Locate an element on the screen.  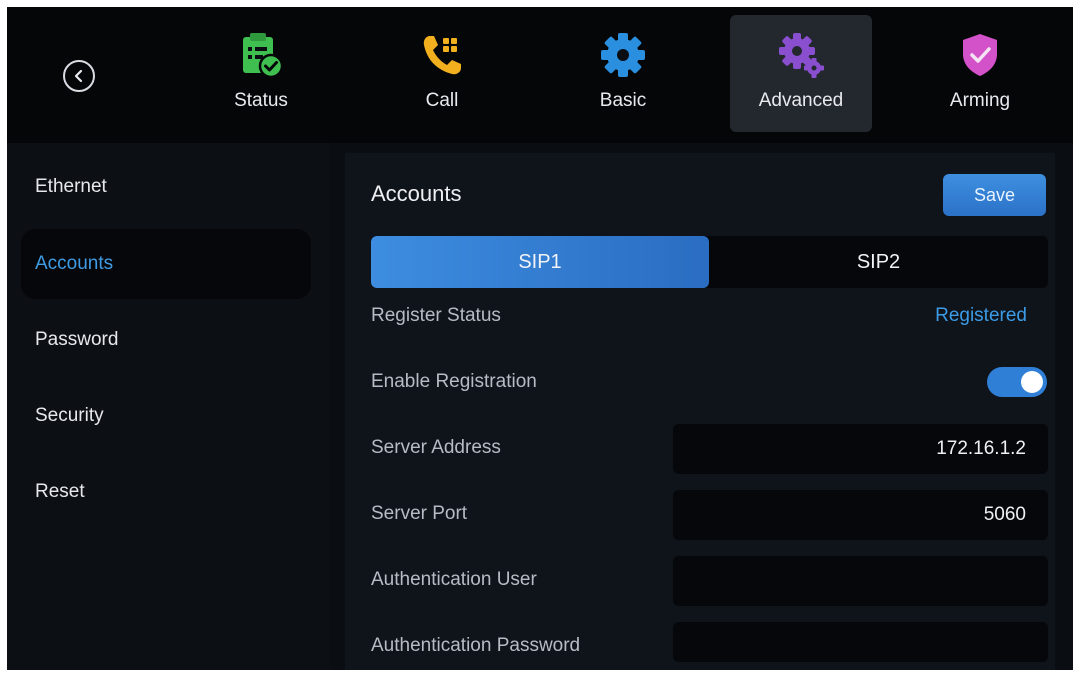
basic-icon is located at coordinates (623, 55).